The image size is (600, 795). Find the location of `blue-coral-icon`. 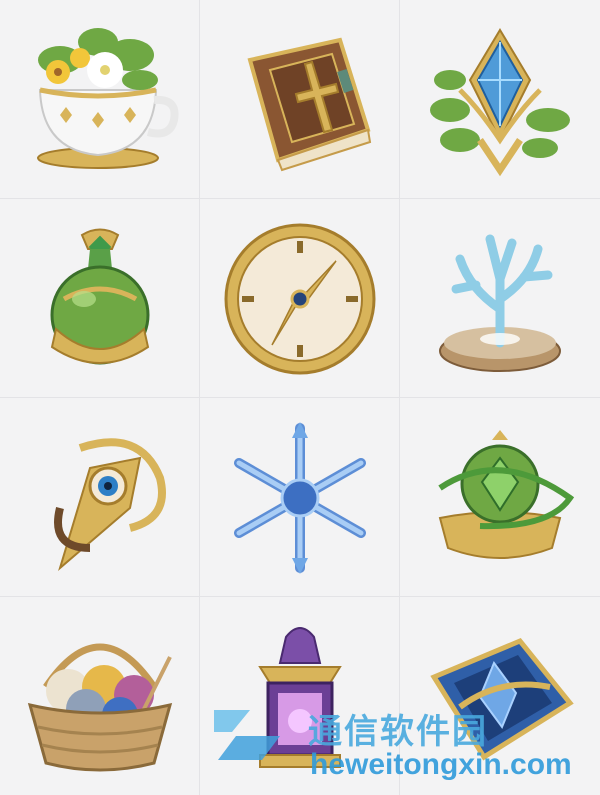

blue-coral-icon is located at coordinates (500, 303).